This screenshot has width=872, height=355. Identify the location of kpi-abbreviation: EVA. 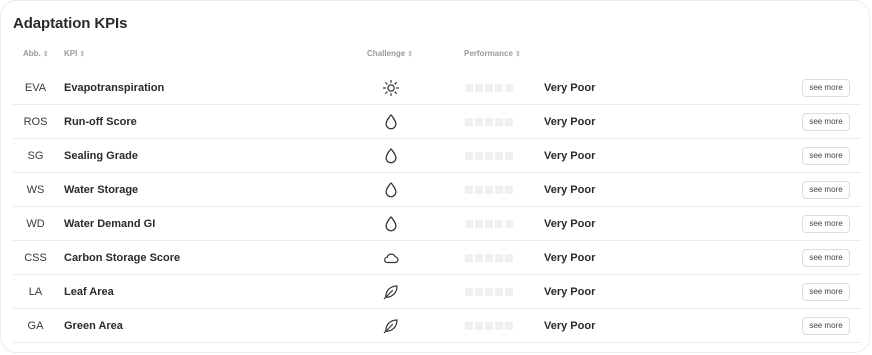
(35, 88).